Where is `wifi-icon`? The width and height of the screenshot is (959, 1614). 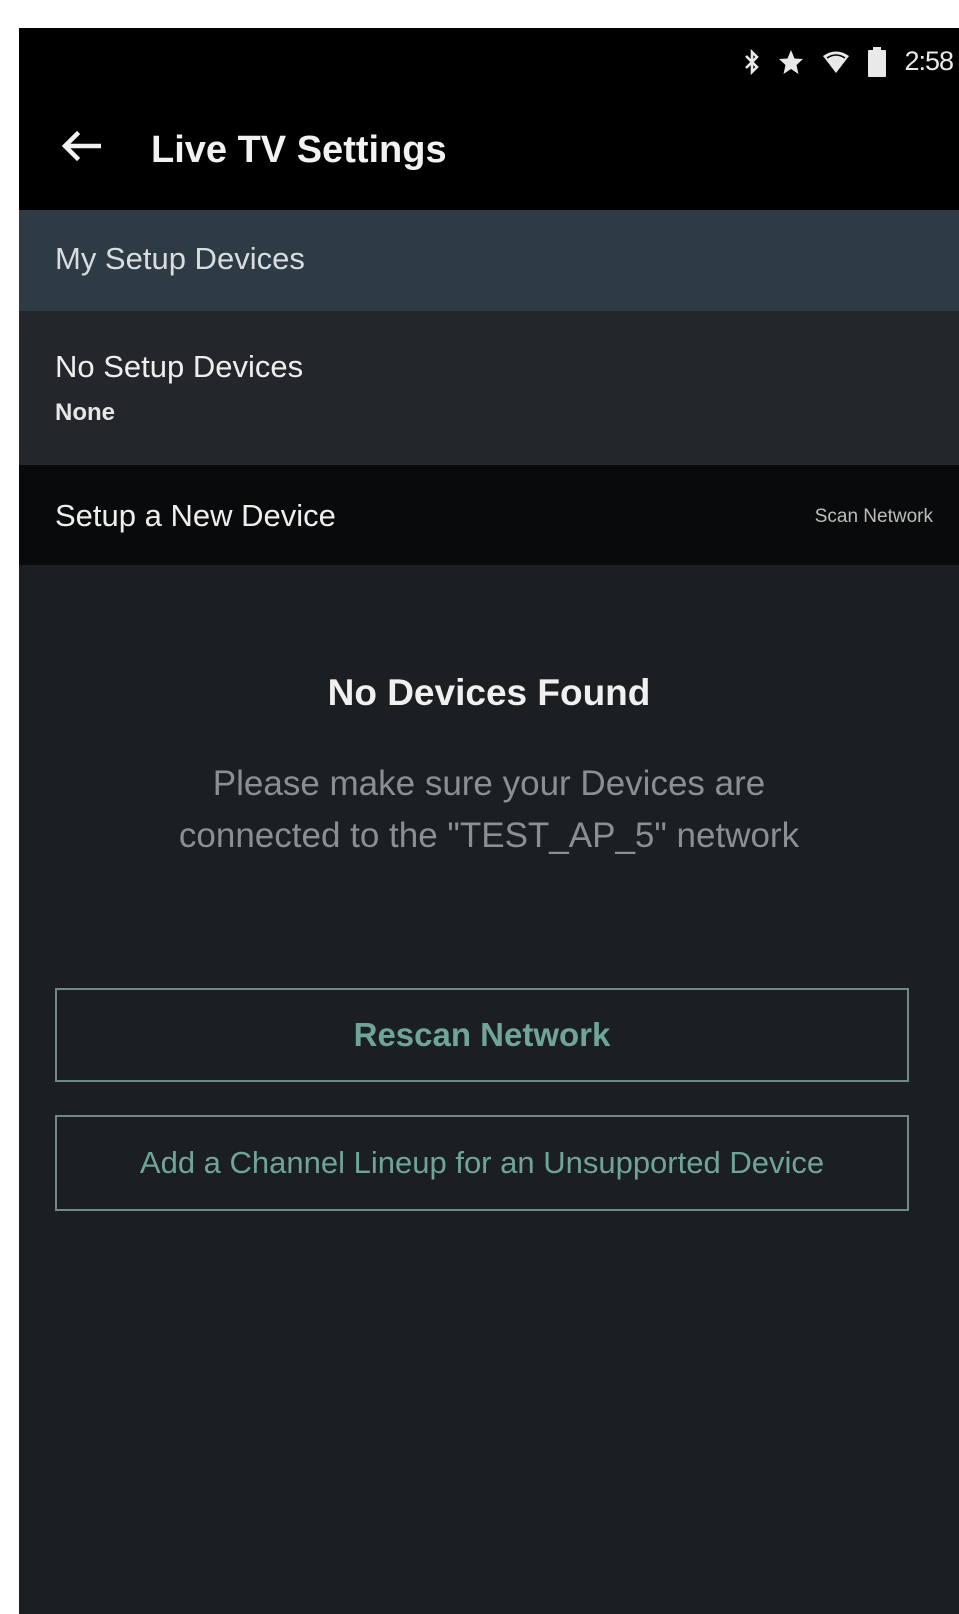
wifi-icon is located at coordinates (836, 62).